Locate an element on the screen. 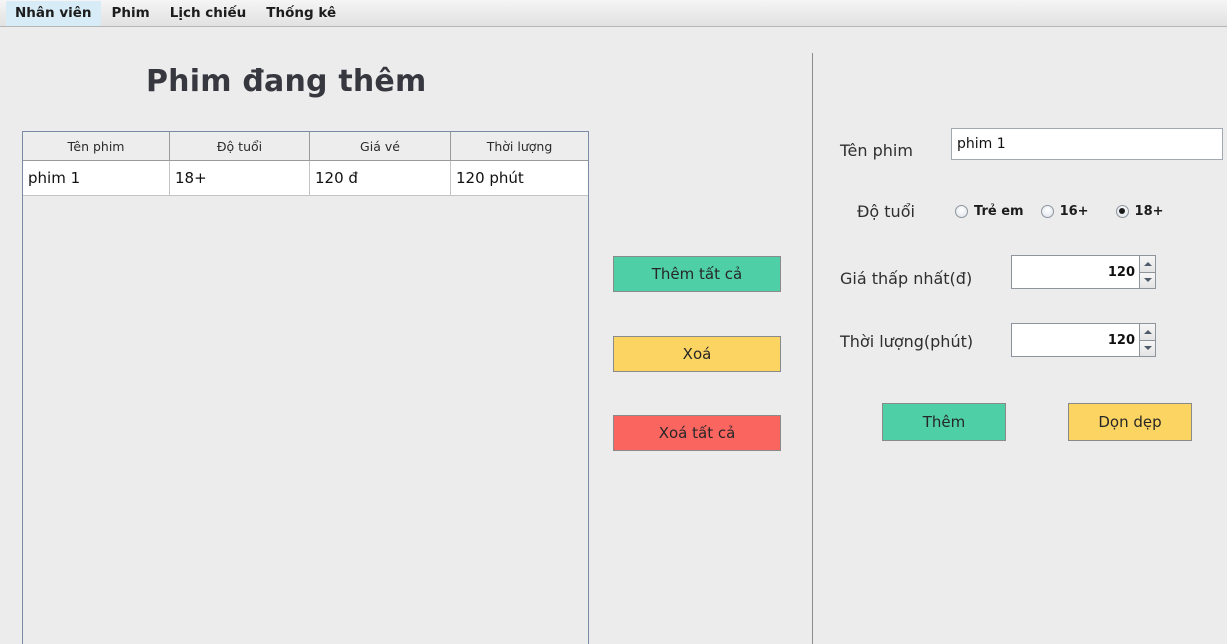  table-row: phim 1 18+ 120 đ 120 phút is located at coordinates (305, 178).